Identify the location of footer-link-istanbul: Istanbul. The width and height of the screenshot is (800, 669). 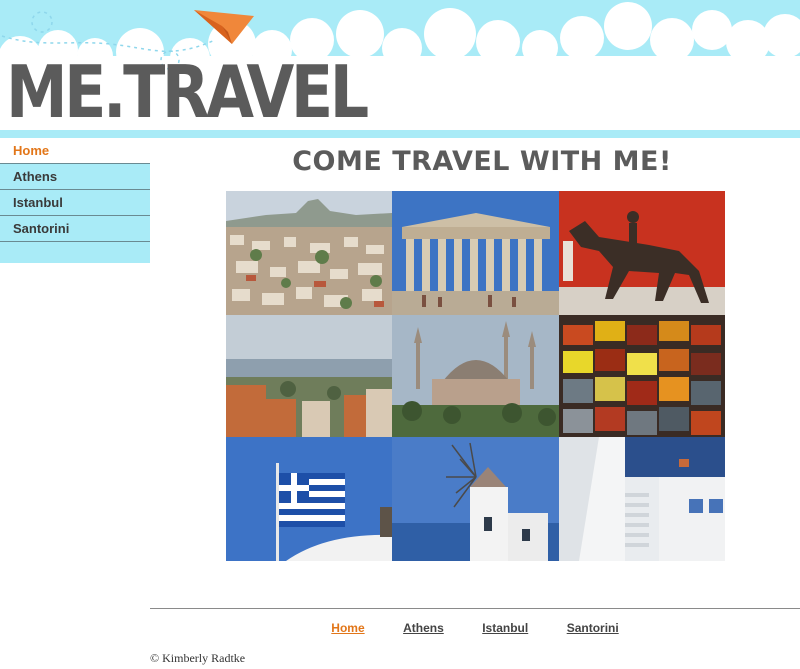
(505, 628).